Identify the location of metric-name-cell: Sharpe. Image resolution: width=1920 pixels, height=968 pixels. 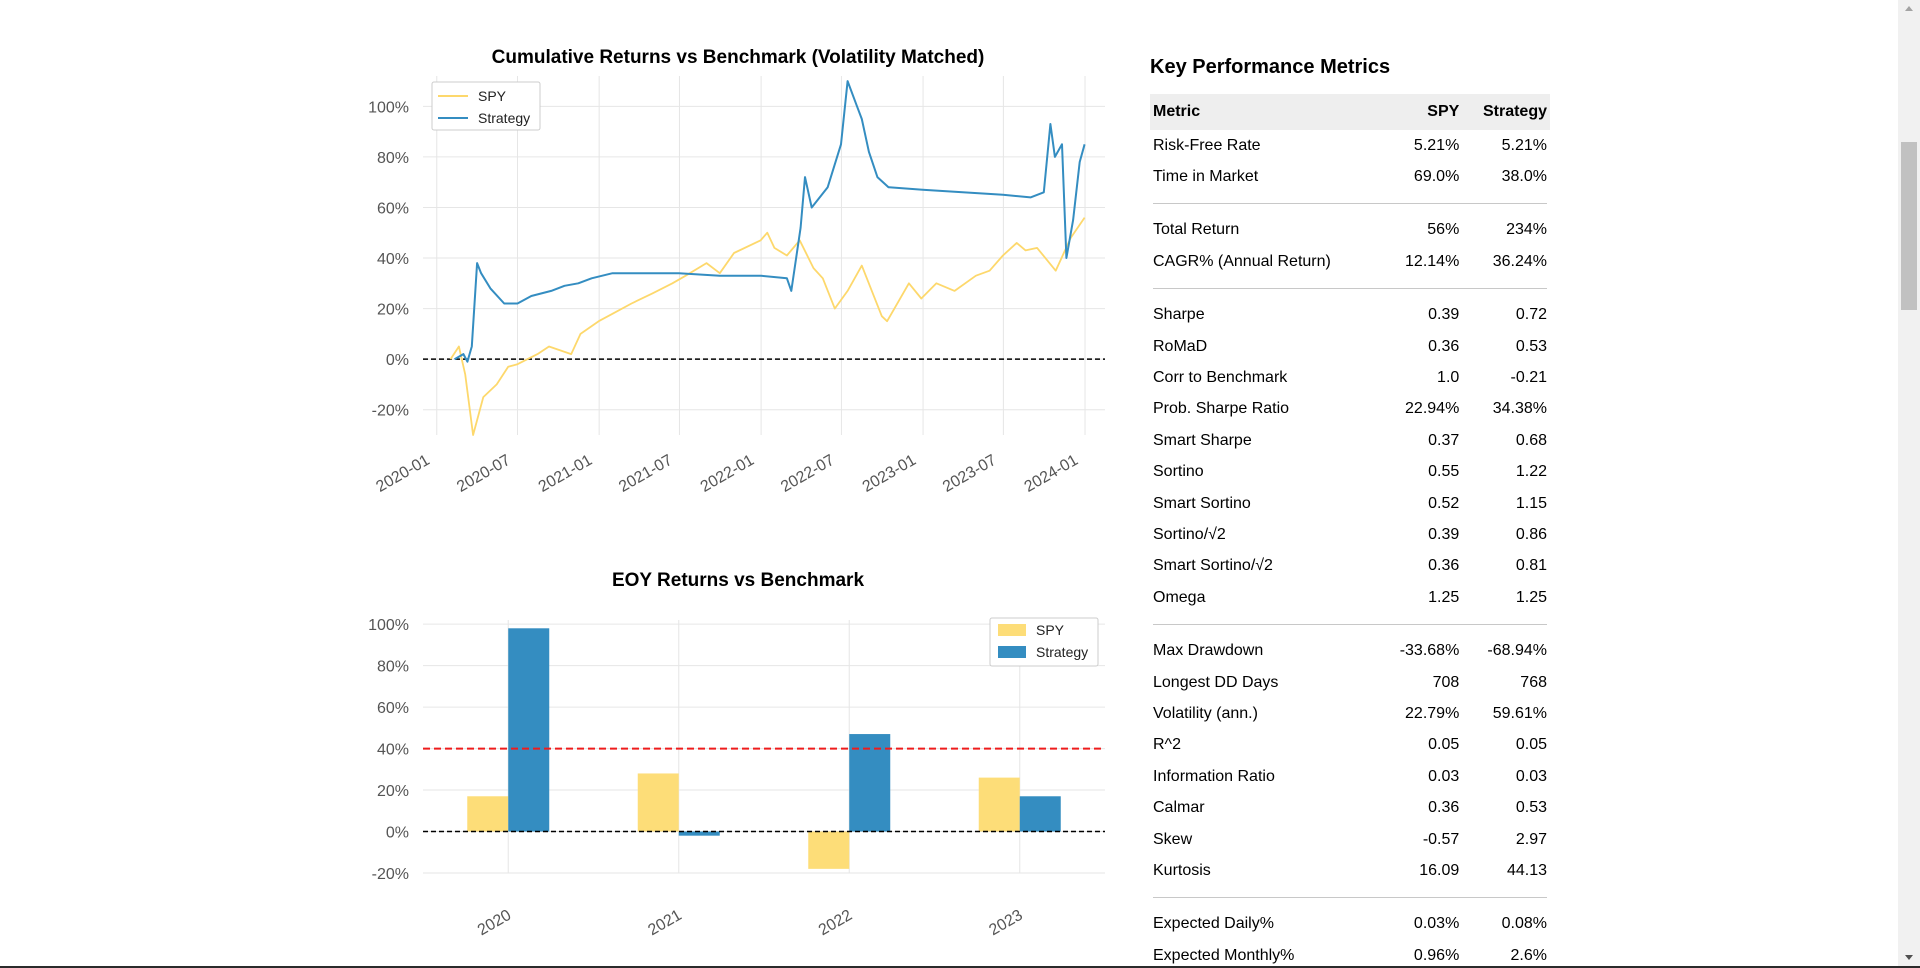
(1179, 315).